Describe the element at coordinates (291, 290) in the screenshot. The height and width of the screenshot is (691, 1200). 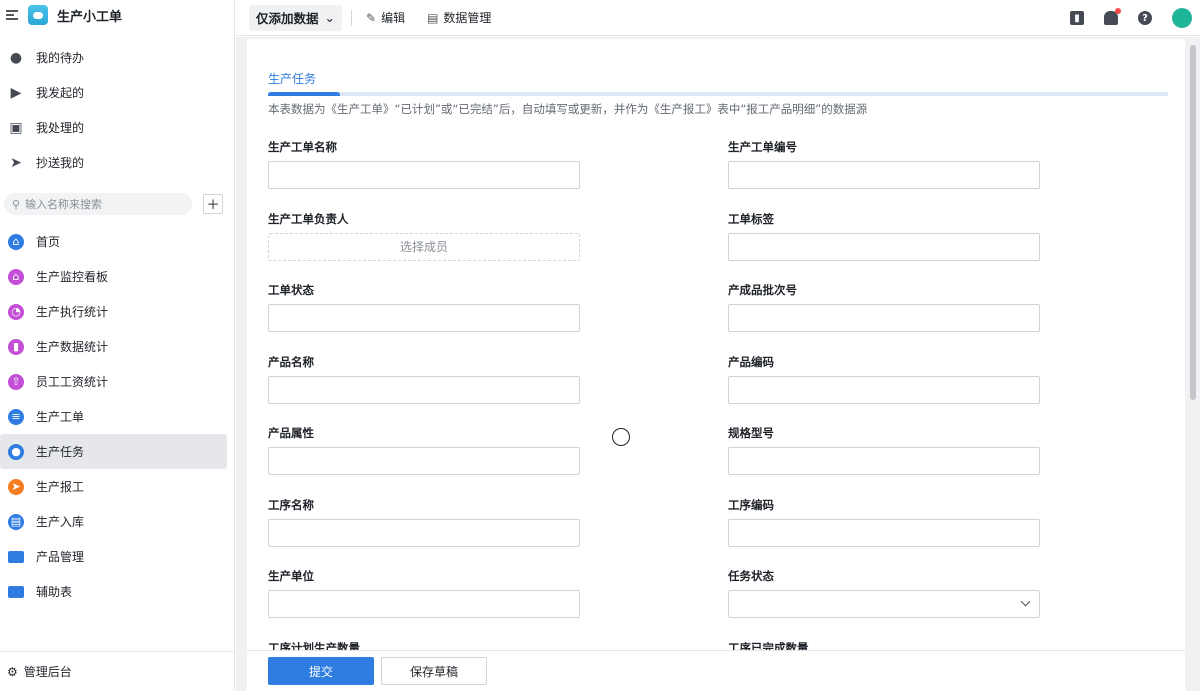
I see `field-label: 工单状态` at that location.